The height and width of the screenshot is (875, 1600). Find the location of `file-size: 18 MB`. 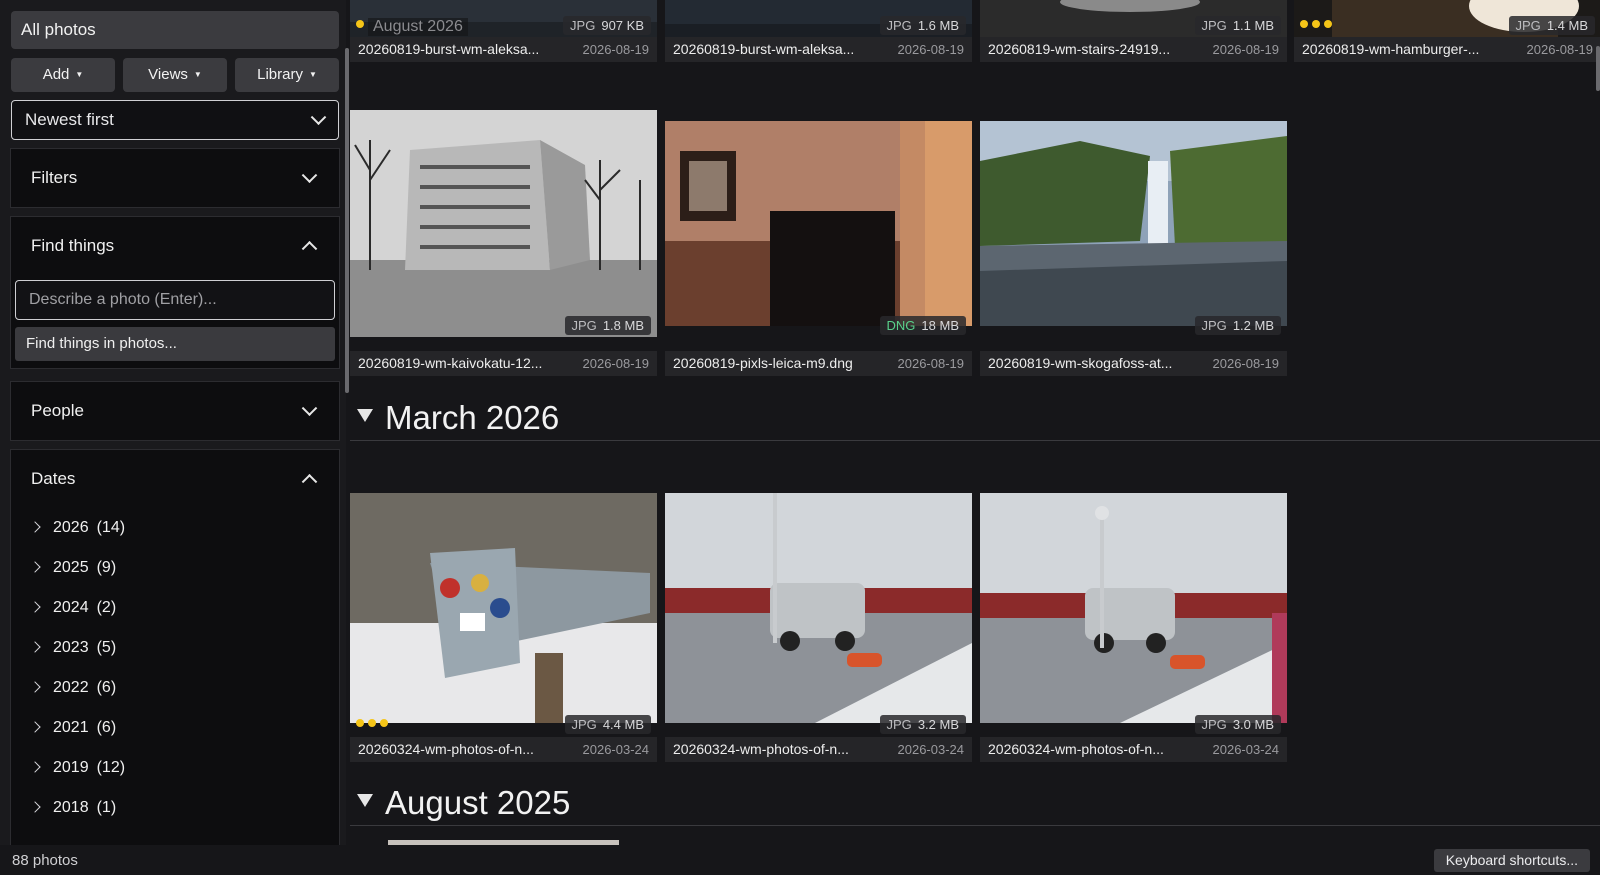

file-size: 18 MB is located at coordinates (940, 325).